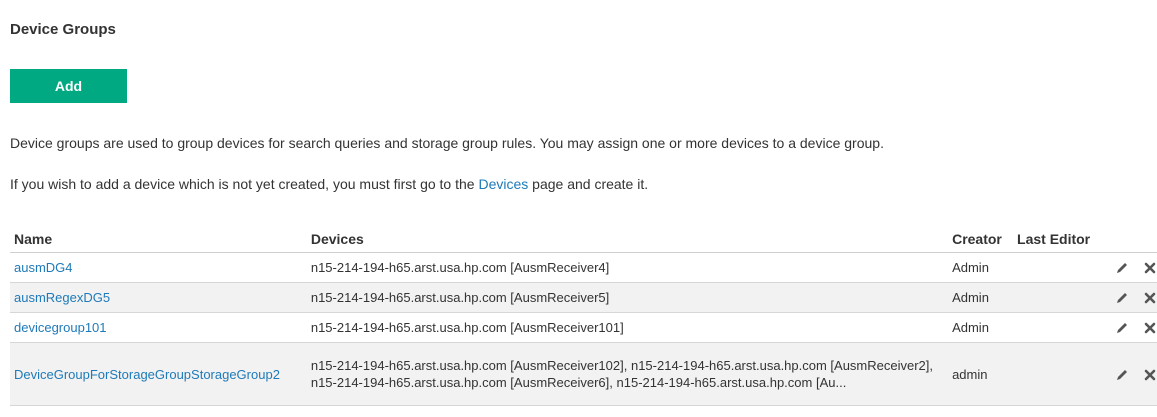 The width and height of the screenshot is (1157, 417). Describe the element at coordinates (68, 86) in the screenshot. I see `add-button: Add` at that location.